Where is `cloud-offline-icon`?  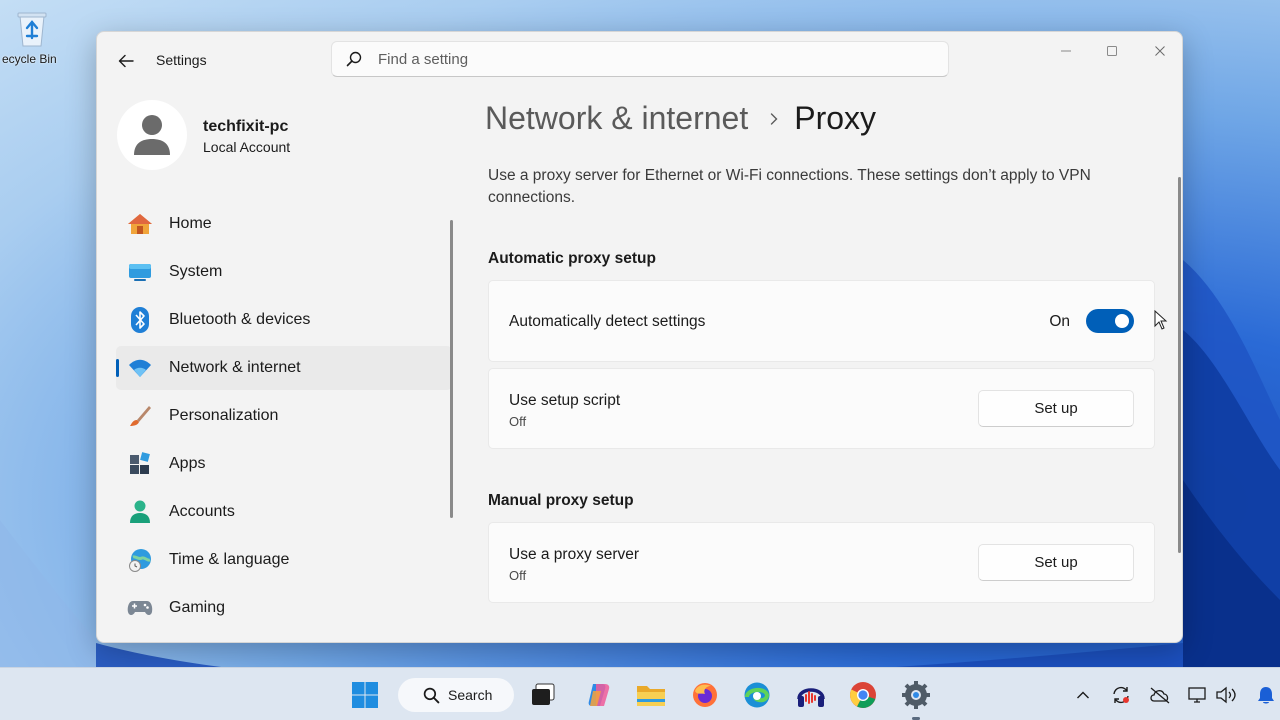 cloud-offline-icon is located at coordinates (1160, 695).